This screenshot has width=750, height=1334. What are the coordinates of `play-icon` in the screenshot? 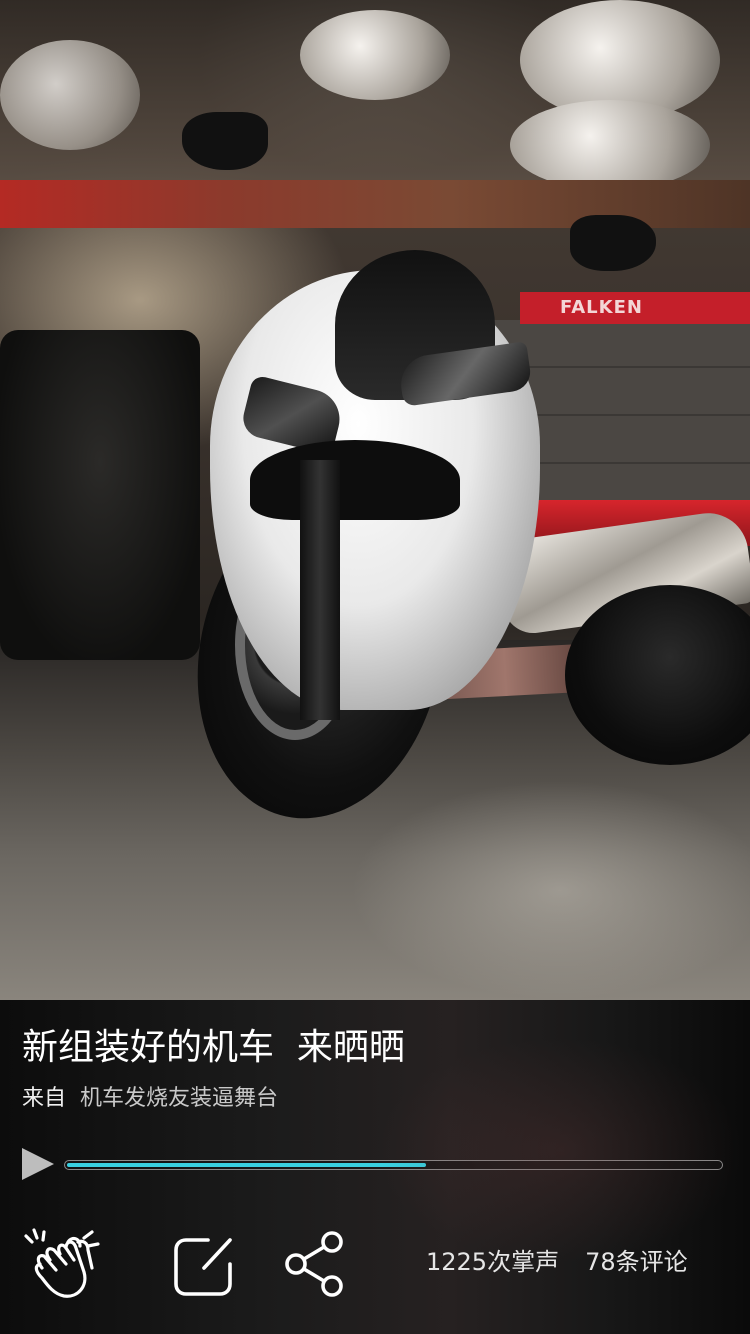 It's located at (38, 1164).